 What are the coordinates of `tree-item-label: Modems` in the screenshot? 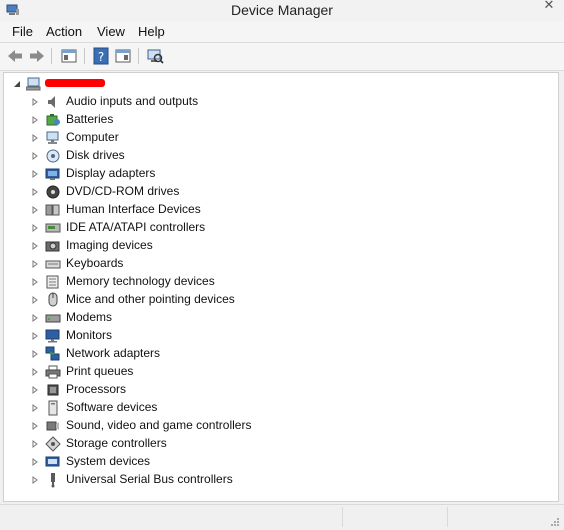 It's located at (89, 317).